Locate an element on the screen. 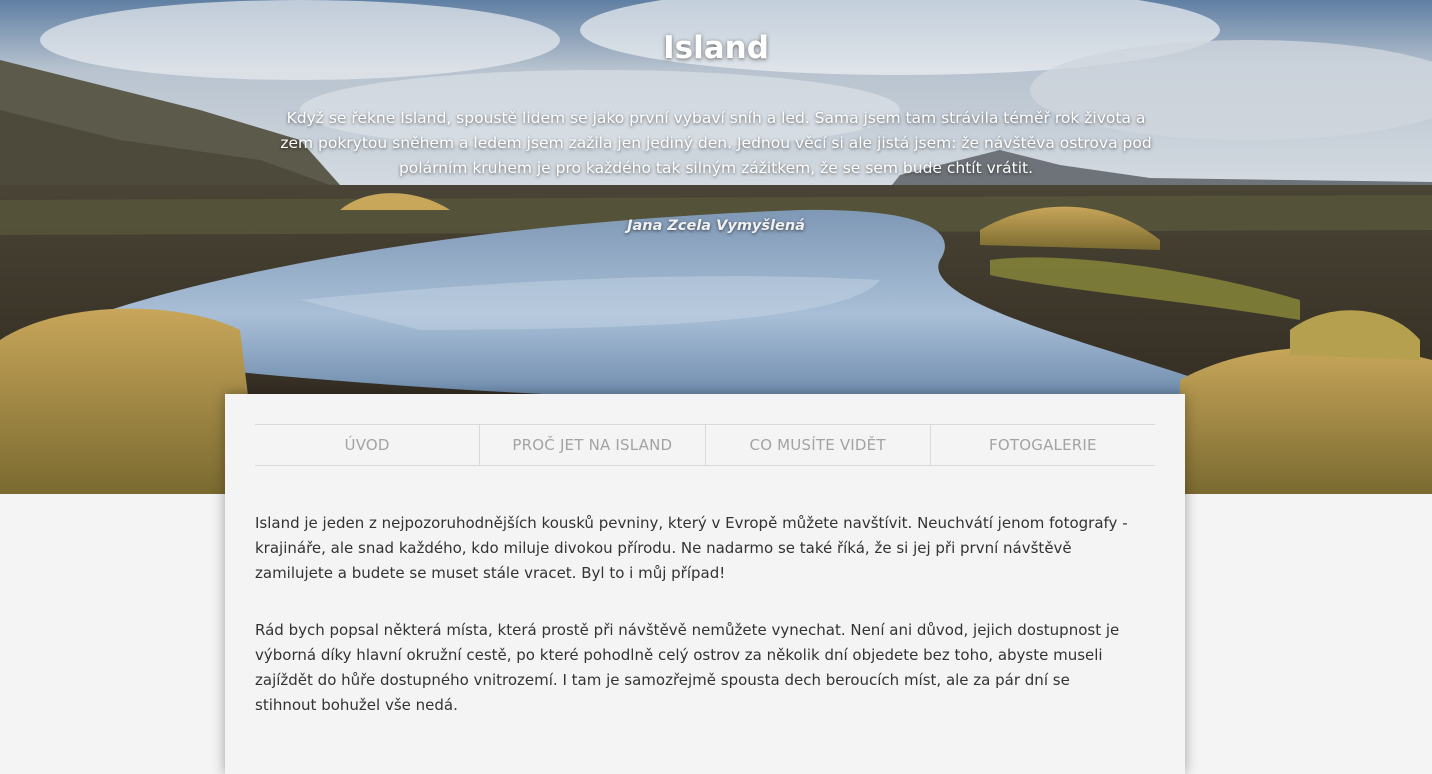 The image size is (1432, 774). nav-item-fotogalerie: FOTOGALERIE is located at coordinates (1043, 445).